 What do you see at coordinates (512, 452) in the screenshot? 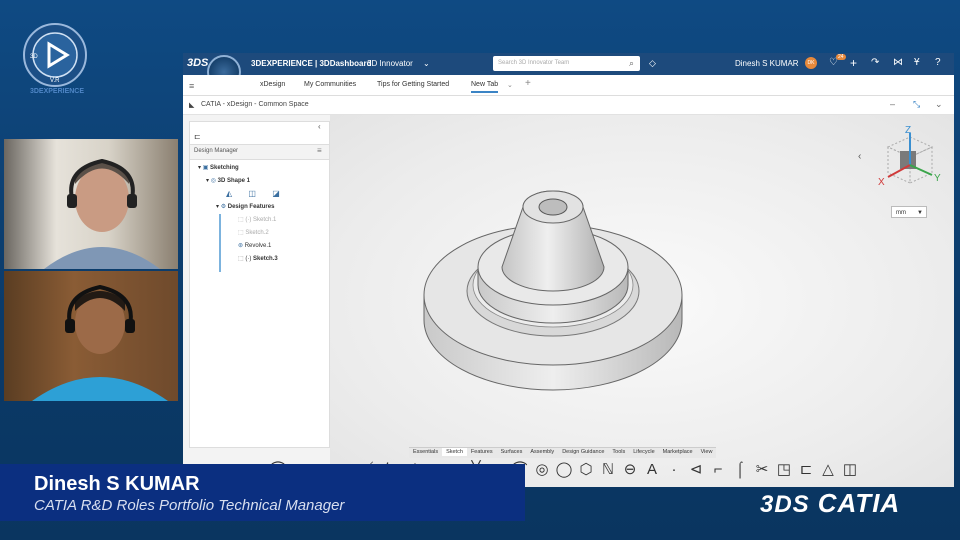
I see `tab-surfaces: Surfaces` at bounding box center [512, 452].